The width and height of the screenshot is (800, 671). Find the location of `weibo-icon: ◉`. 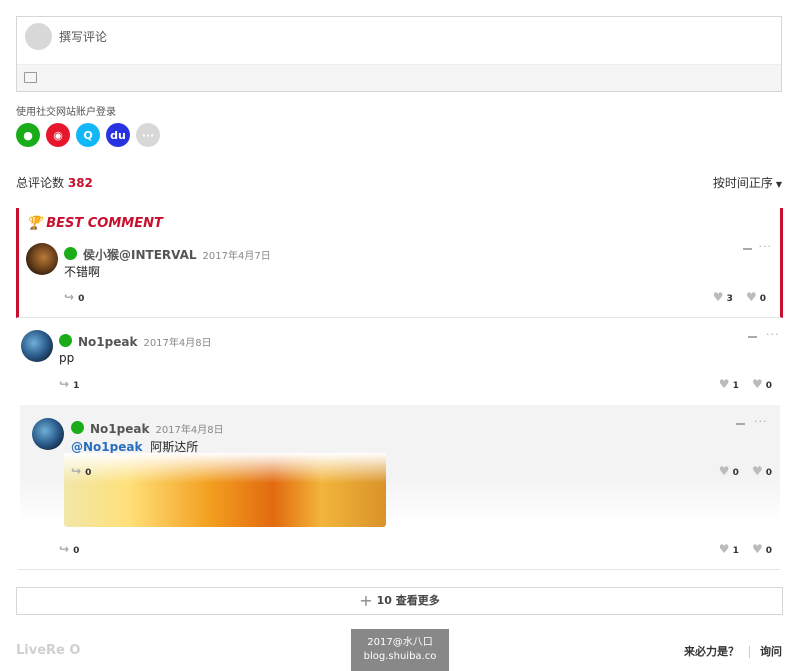

weibo-icon: ◉ is located at coordinates (58, 135).